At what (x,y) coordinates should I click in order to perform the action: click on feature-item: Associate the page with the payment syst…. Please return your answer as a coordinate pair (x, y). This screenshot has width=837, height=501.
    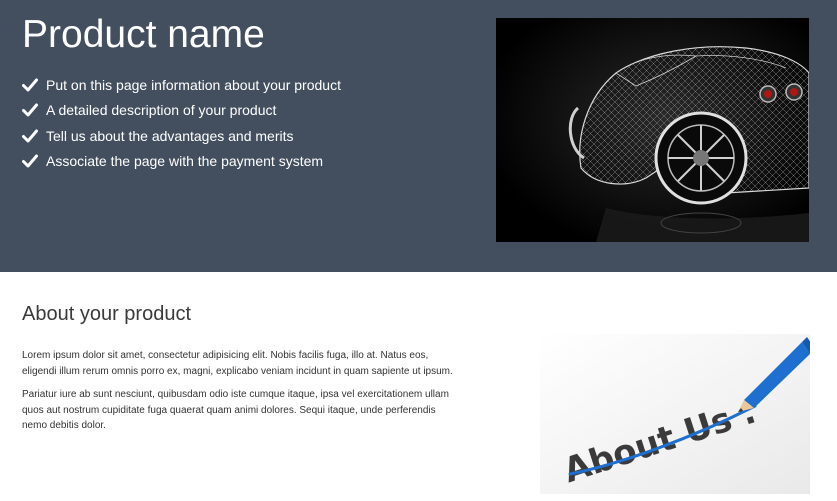
    Looking at the image, I should click on (181, 162).